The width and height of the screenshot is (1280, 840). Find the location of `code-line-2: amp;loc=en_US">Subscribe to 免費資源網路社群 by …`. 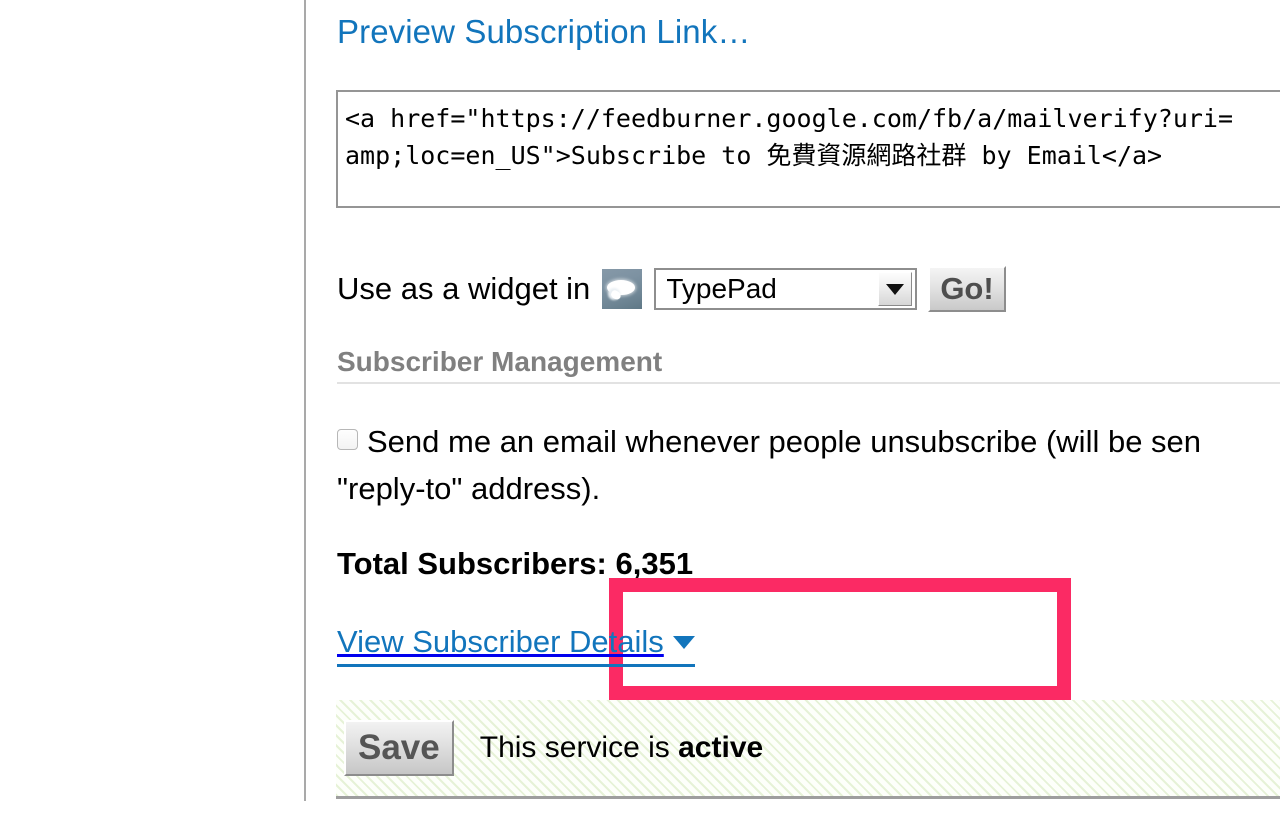

code-line-2: amp;loc=en_US">Subscribe to 免費資源網路社群 by … is located at coordinates (754, 155).